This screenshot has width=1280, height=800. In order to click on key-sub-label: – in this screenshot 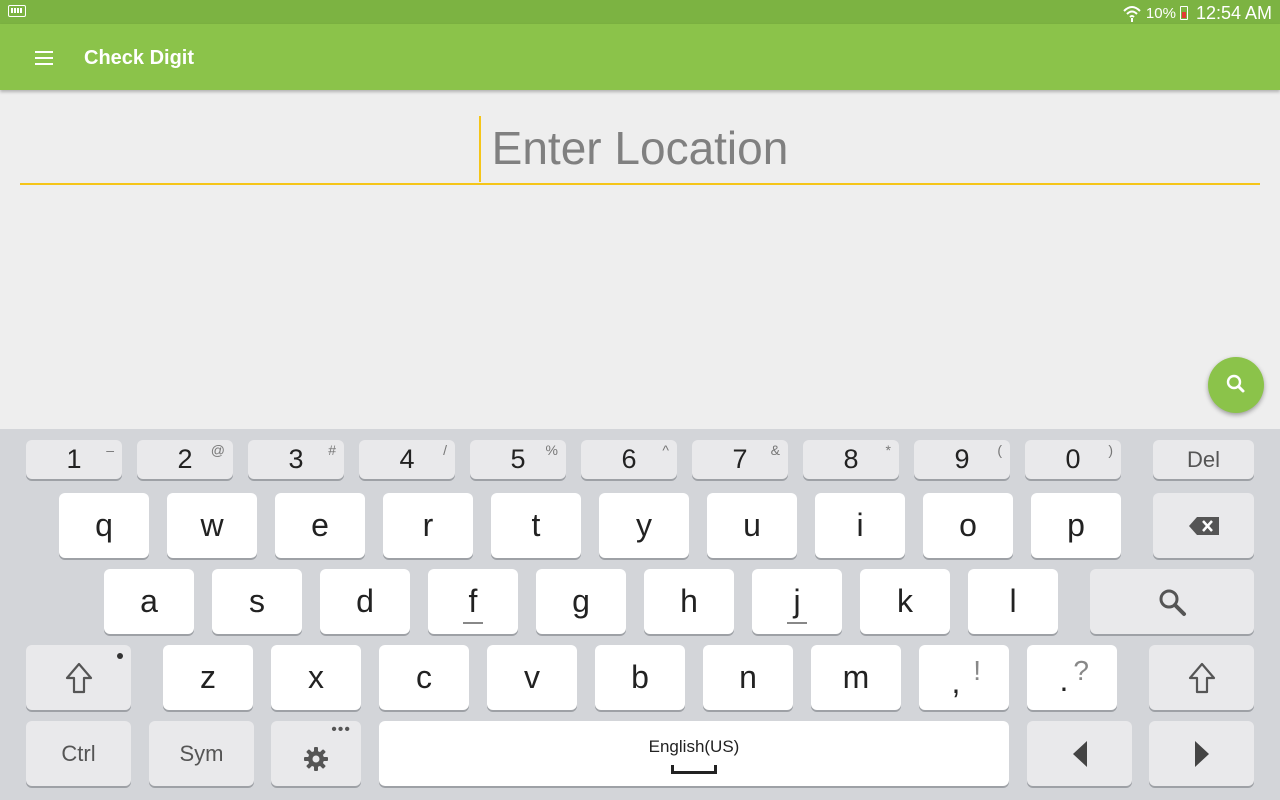, I will do `click(110, 450)`.